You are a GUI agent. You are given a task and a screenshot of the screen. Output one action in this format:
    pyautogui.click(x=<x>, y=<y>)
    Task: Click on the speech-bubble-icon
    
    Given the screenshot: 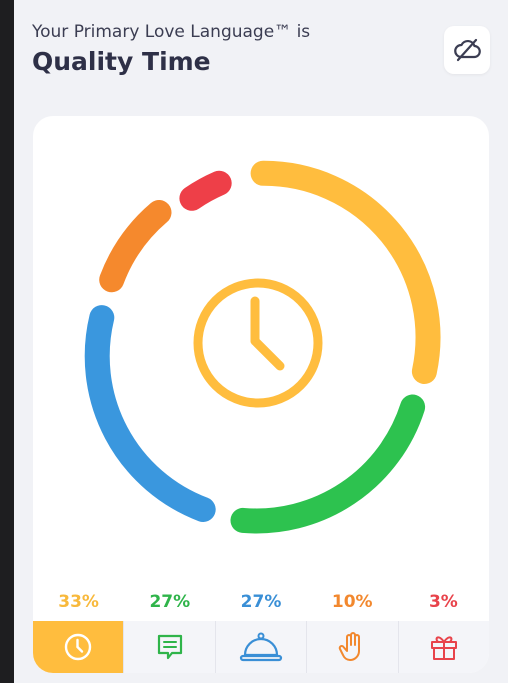 What is the action you would take?
    pyautogui.click(x=169, y=647)
    